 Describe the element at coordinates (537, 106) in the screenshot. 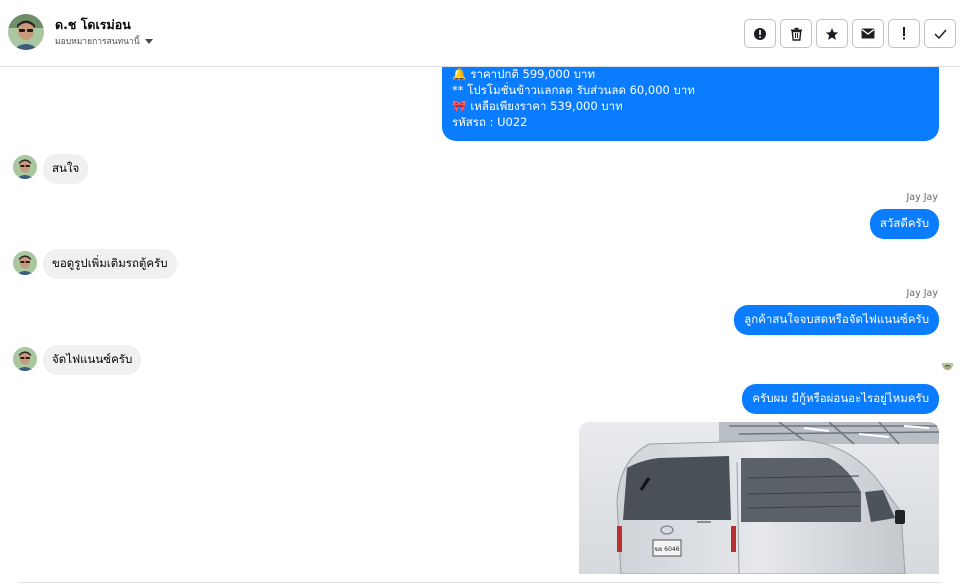

I see `product-line: 🎀 เหลือเพียงราคา 539,000 บาท` at that location.